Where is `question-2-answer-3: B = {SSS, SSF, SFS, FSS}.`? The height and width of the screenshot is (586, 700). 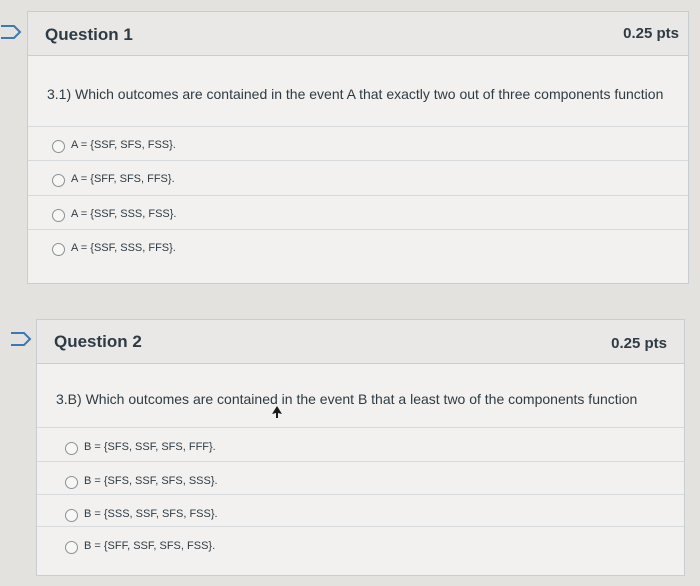 question-2-answer-3: B = {SSS, SSF, SFS, FSS}. is located at coordinates (360, 511).